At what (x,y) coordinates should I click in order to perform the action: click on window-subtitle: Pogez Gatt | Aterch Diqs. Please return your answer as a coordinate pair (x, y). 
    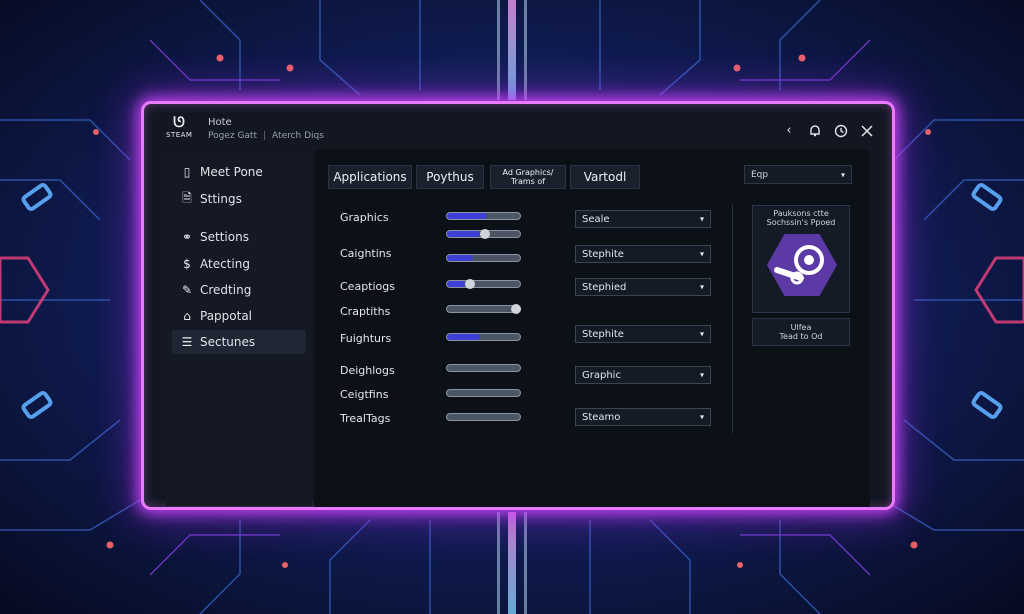
    Looking at the image, I should click on (266, 136).